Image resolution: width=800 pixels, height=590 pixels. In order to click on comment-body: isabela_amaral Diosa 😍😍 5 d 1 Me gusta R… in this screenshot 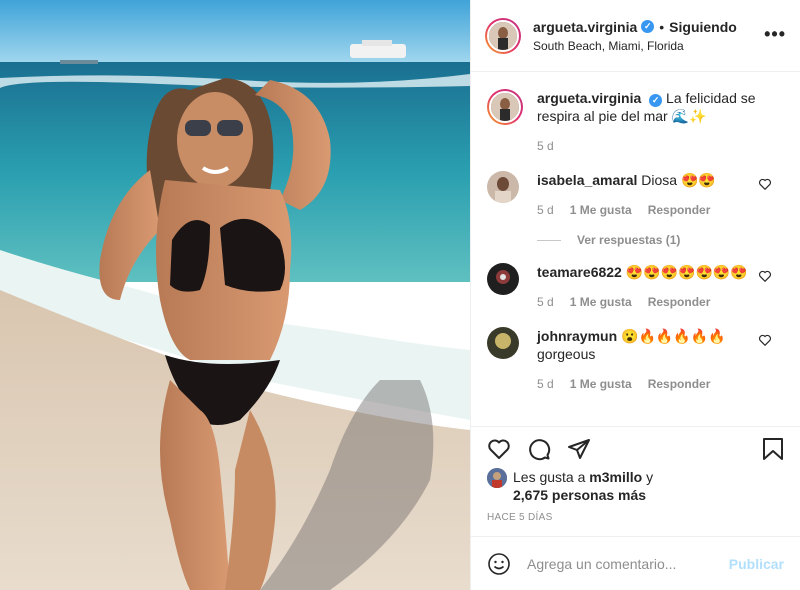, I will do `click(660, 195)`.